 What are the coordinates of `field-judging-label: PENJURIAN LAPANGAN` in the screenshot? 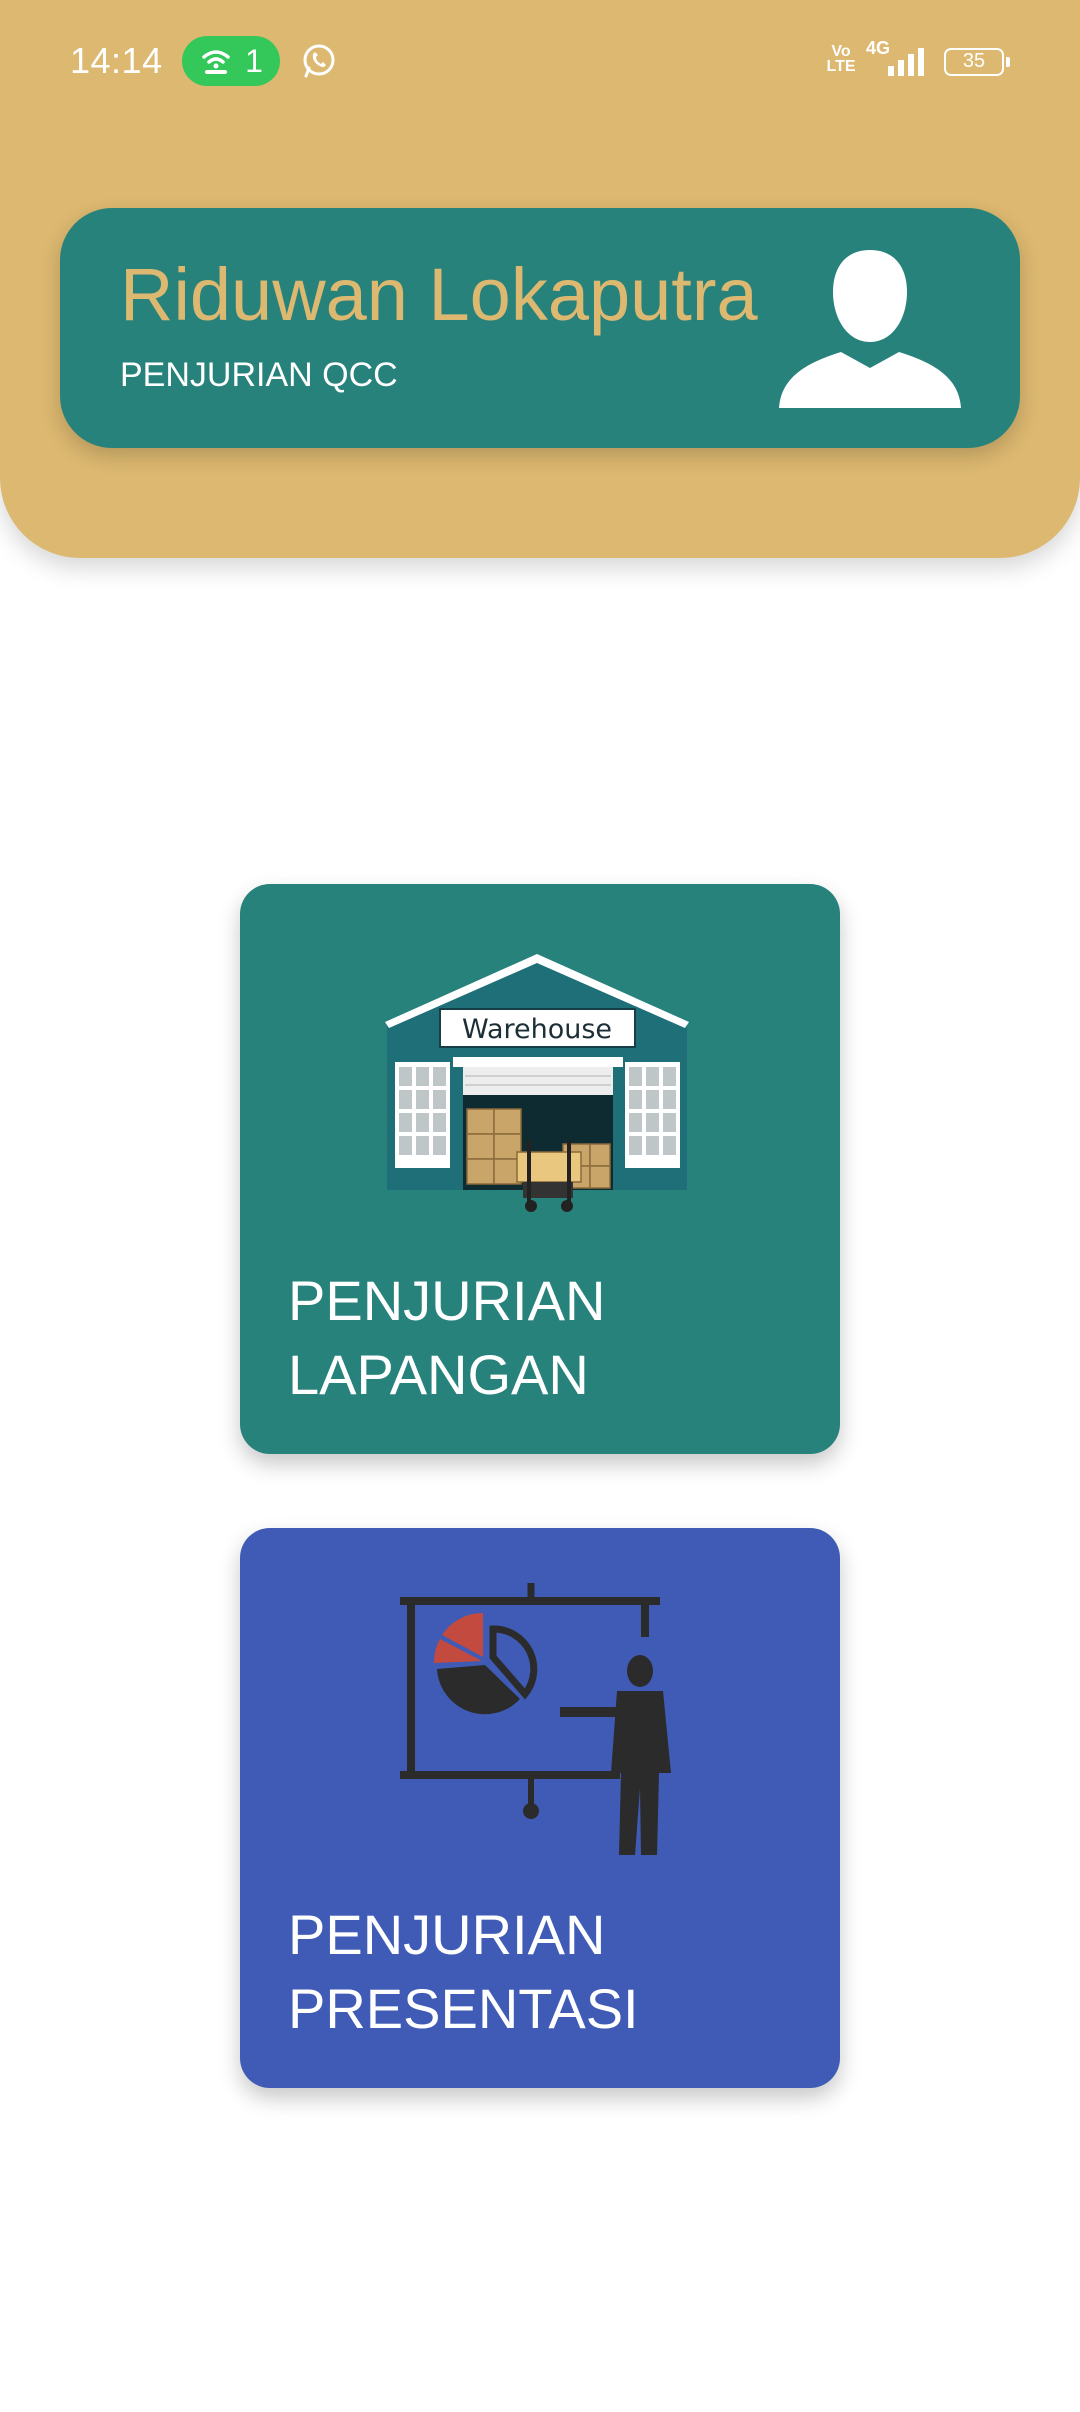 It's located at (447, 1337).